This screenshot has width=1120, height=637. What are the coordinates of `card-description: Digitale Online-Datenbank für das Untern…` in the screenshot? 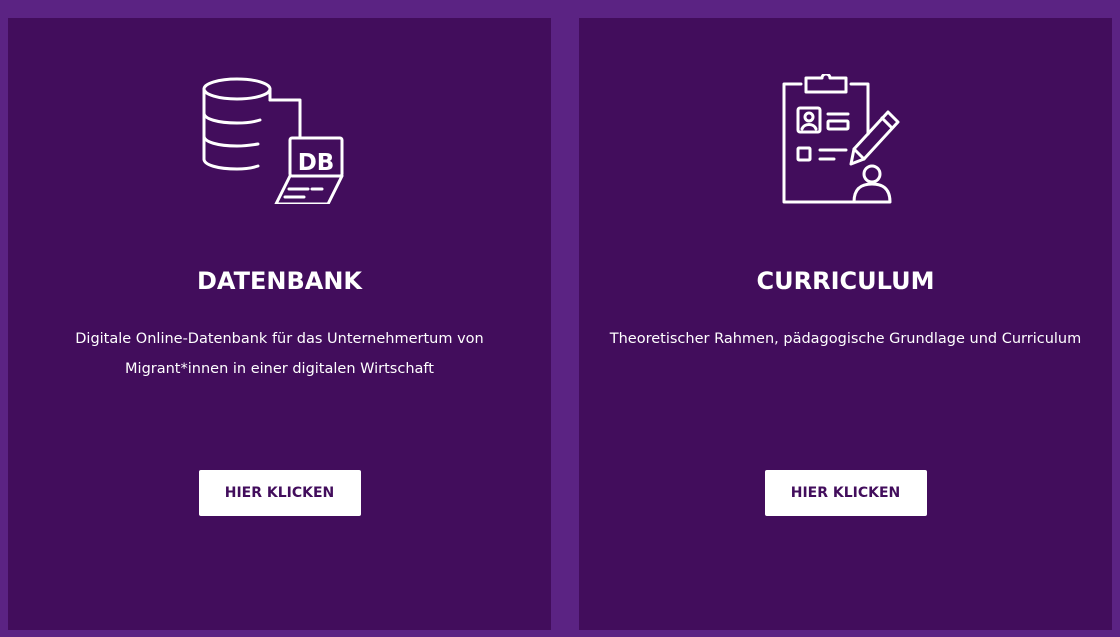 It's located at (279, 354).